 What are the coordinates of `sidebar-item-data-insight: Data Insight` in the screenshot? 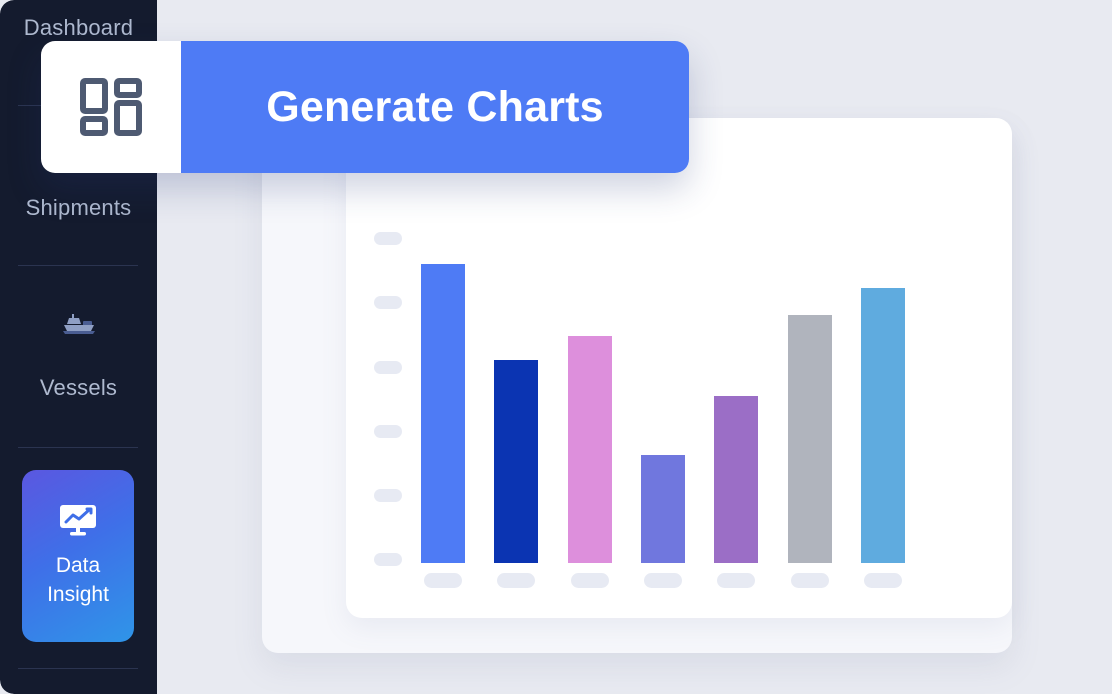 It's located at (78, 556).